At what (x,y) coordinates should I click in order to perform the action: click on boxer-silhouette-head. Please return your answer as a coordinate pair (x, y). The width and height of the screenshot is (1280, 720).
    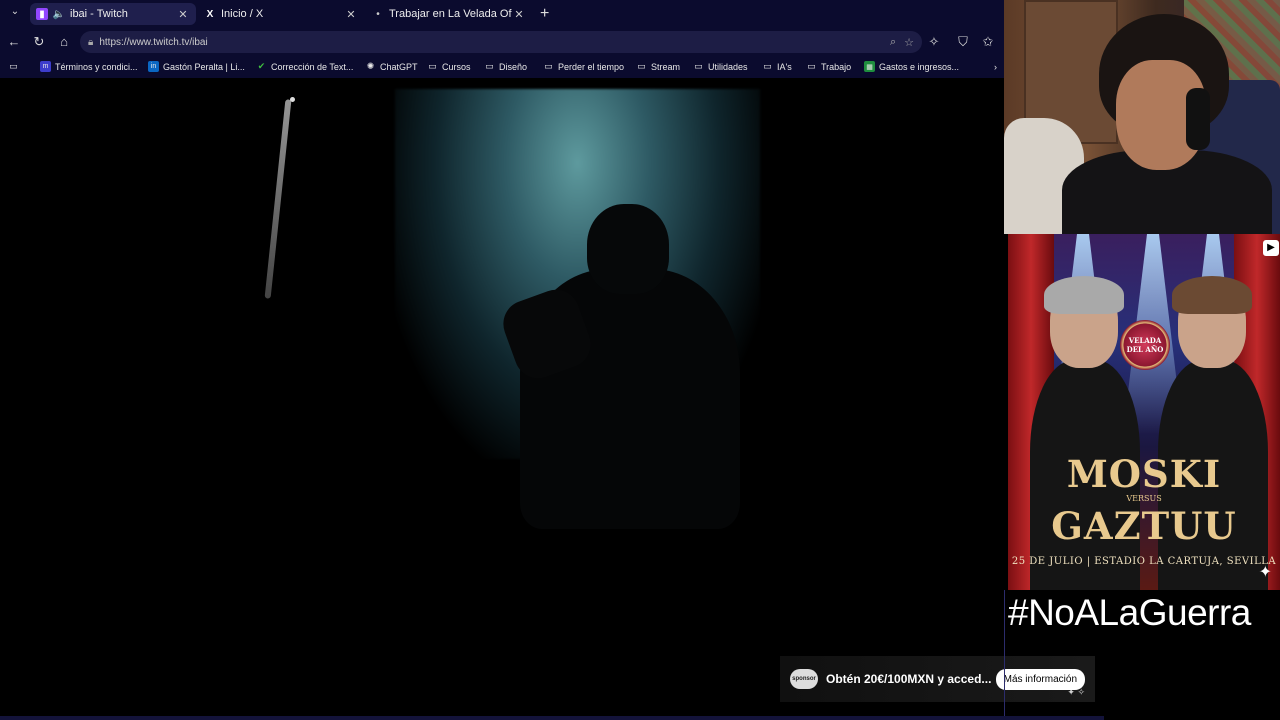
    Looking at the image, I should click on (628, 249).